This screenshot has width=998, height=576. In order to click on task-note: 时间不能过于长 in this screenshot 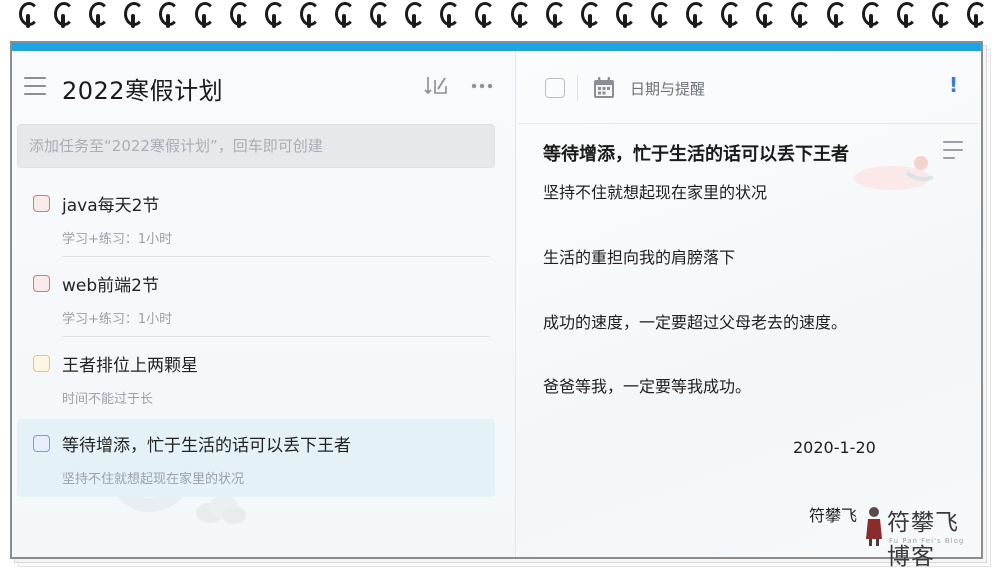, I will do `click(108, 399)`.